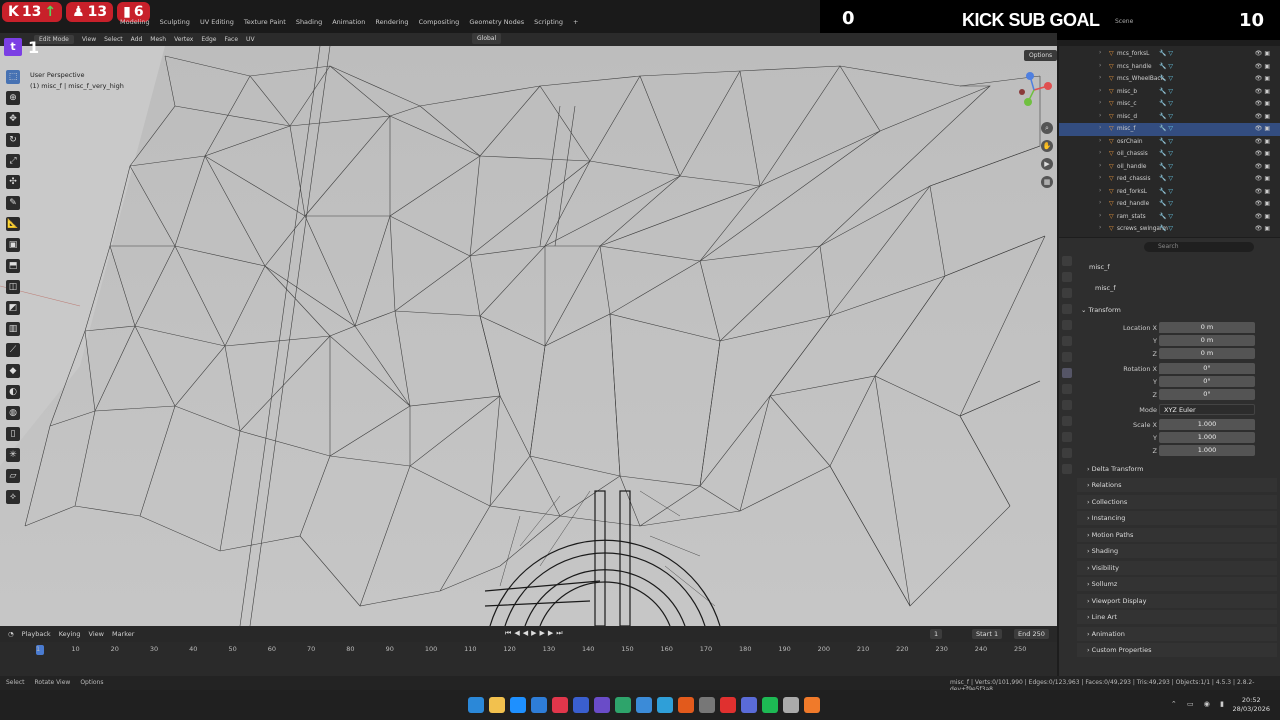 Image resolution: width=1280 pixels, height=720 pixels. What do you see at coordinates (1031, 634) in the screenshot?
I see `end-frame-field: End 250` at bounding box center [1031, 634].